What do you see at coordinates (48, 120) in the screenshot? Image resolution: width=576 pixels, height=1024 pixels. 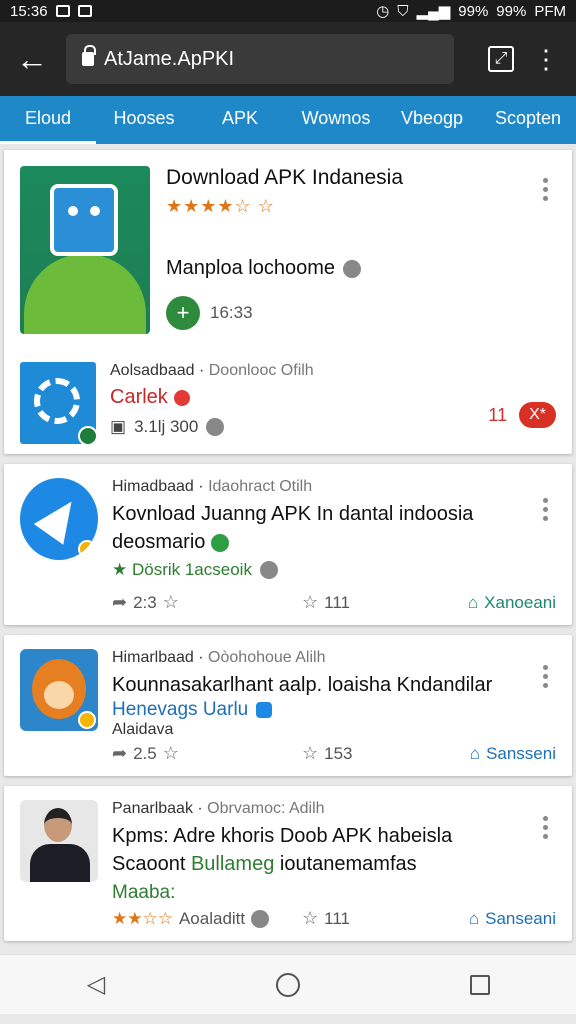 I see `tab-0: Eloud` at bounding box center [48, 120].